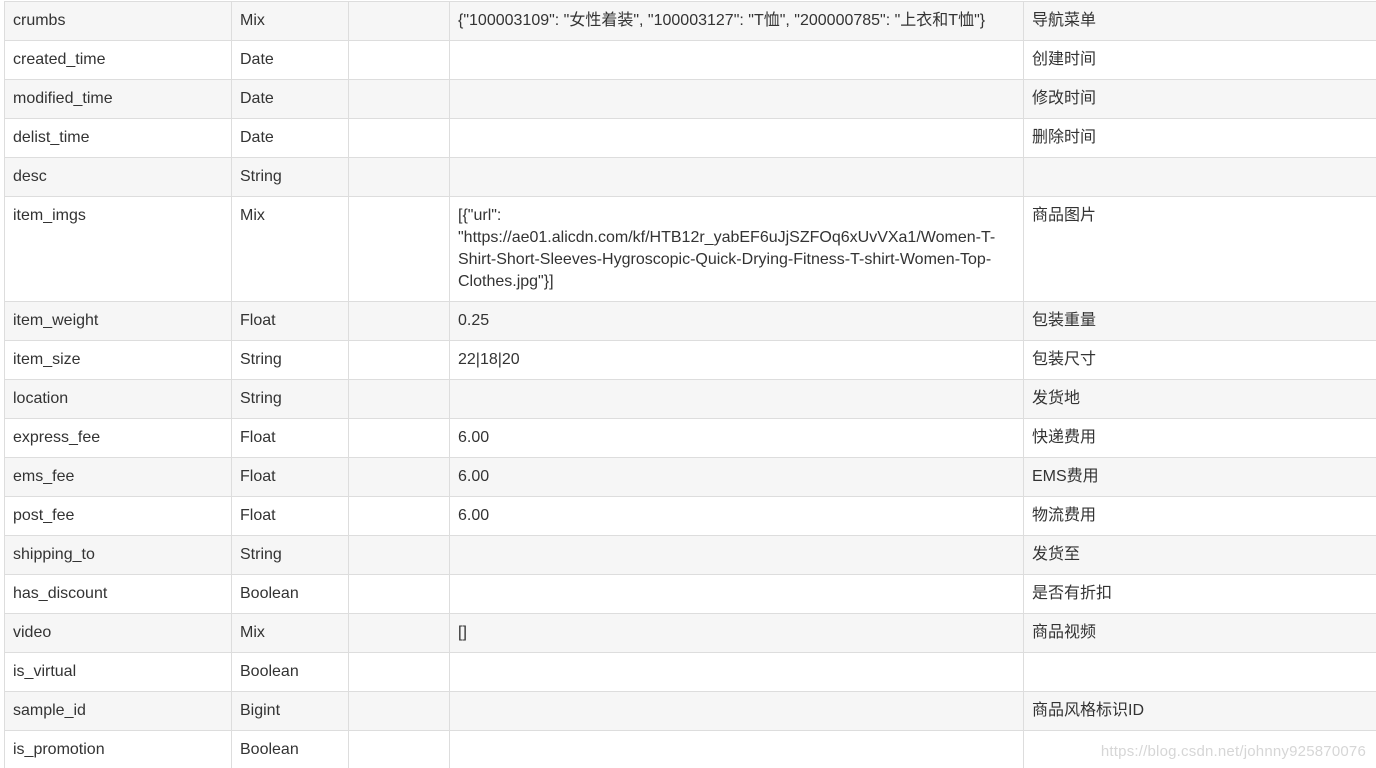  Describe the element at coordinates (118, 516) in the screenshot. I see `field-name-cell: post_fee` at that location.